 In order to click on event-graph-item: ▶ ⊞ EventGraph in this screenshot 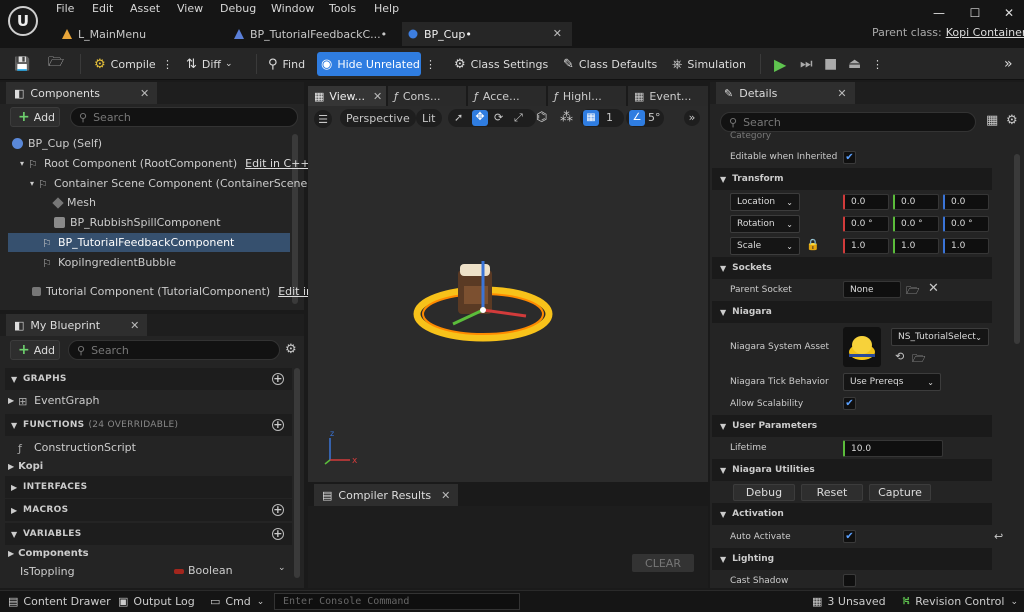, I will do `click(148, 400)`.